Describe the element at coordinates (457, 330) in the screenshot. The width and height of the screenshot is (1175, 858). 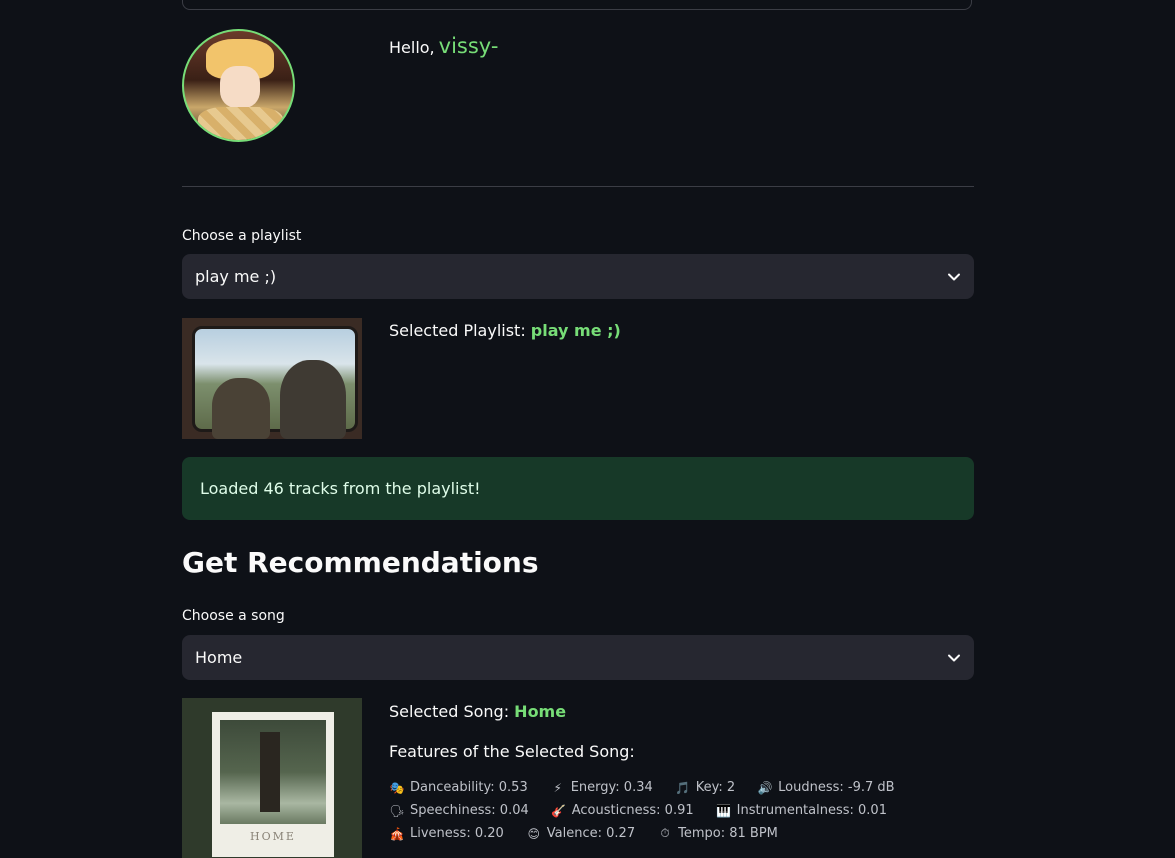
I see `selected-playlist-prefix: Selected Playlist:` at that location.